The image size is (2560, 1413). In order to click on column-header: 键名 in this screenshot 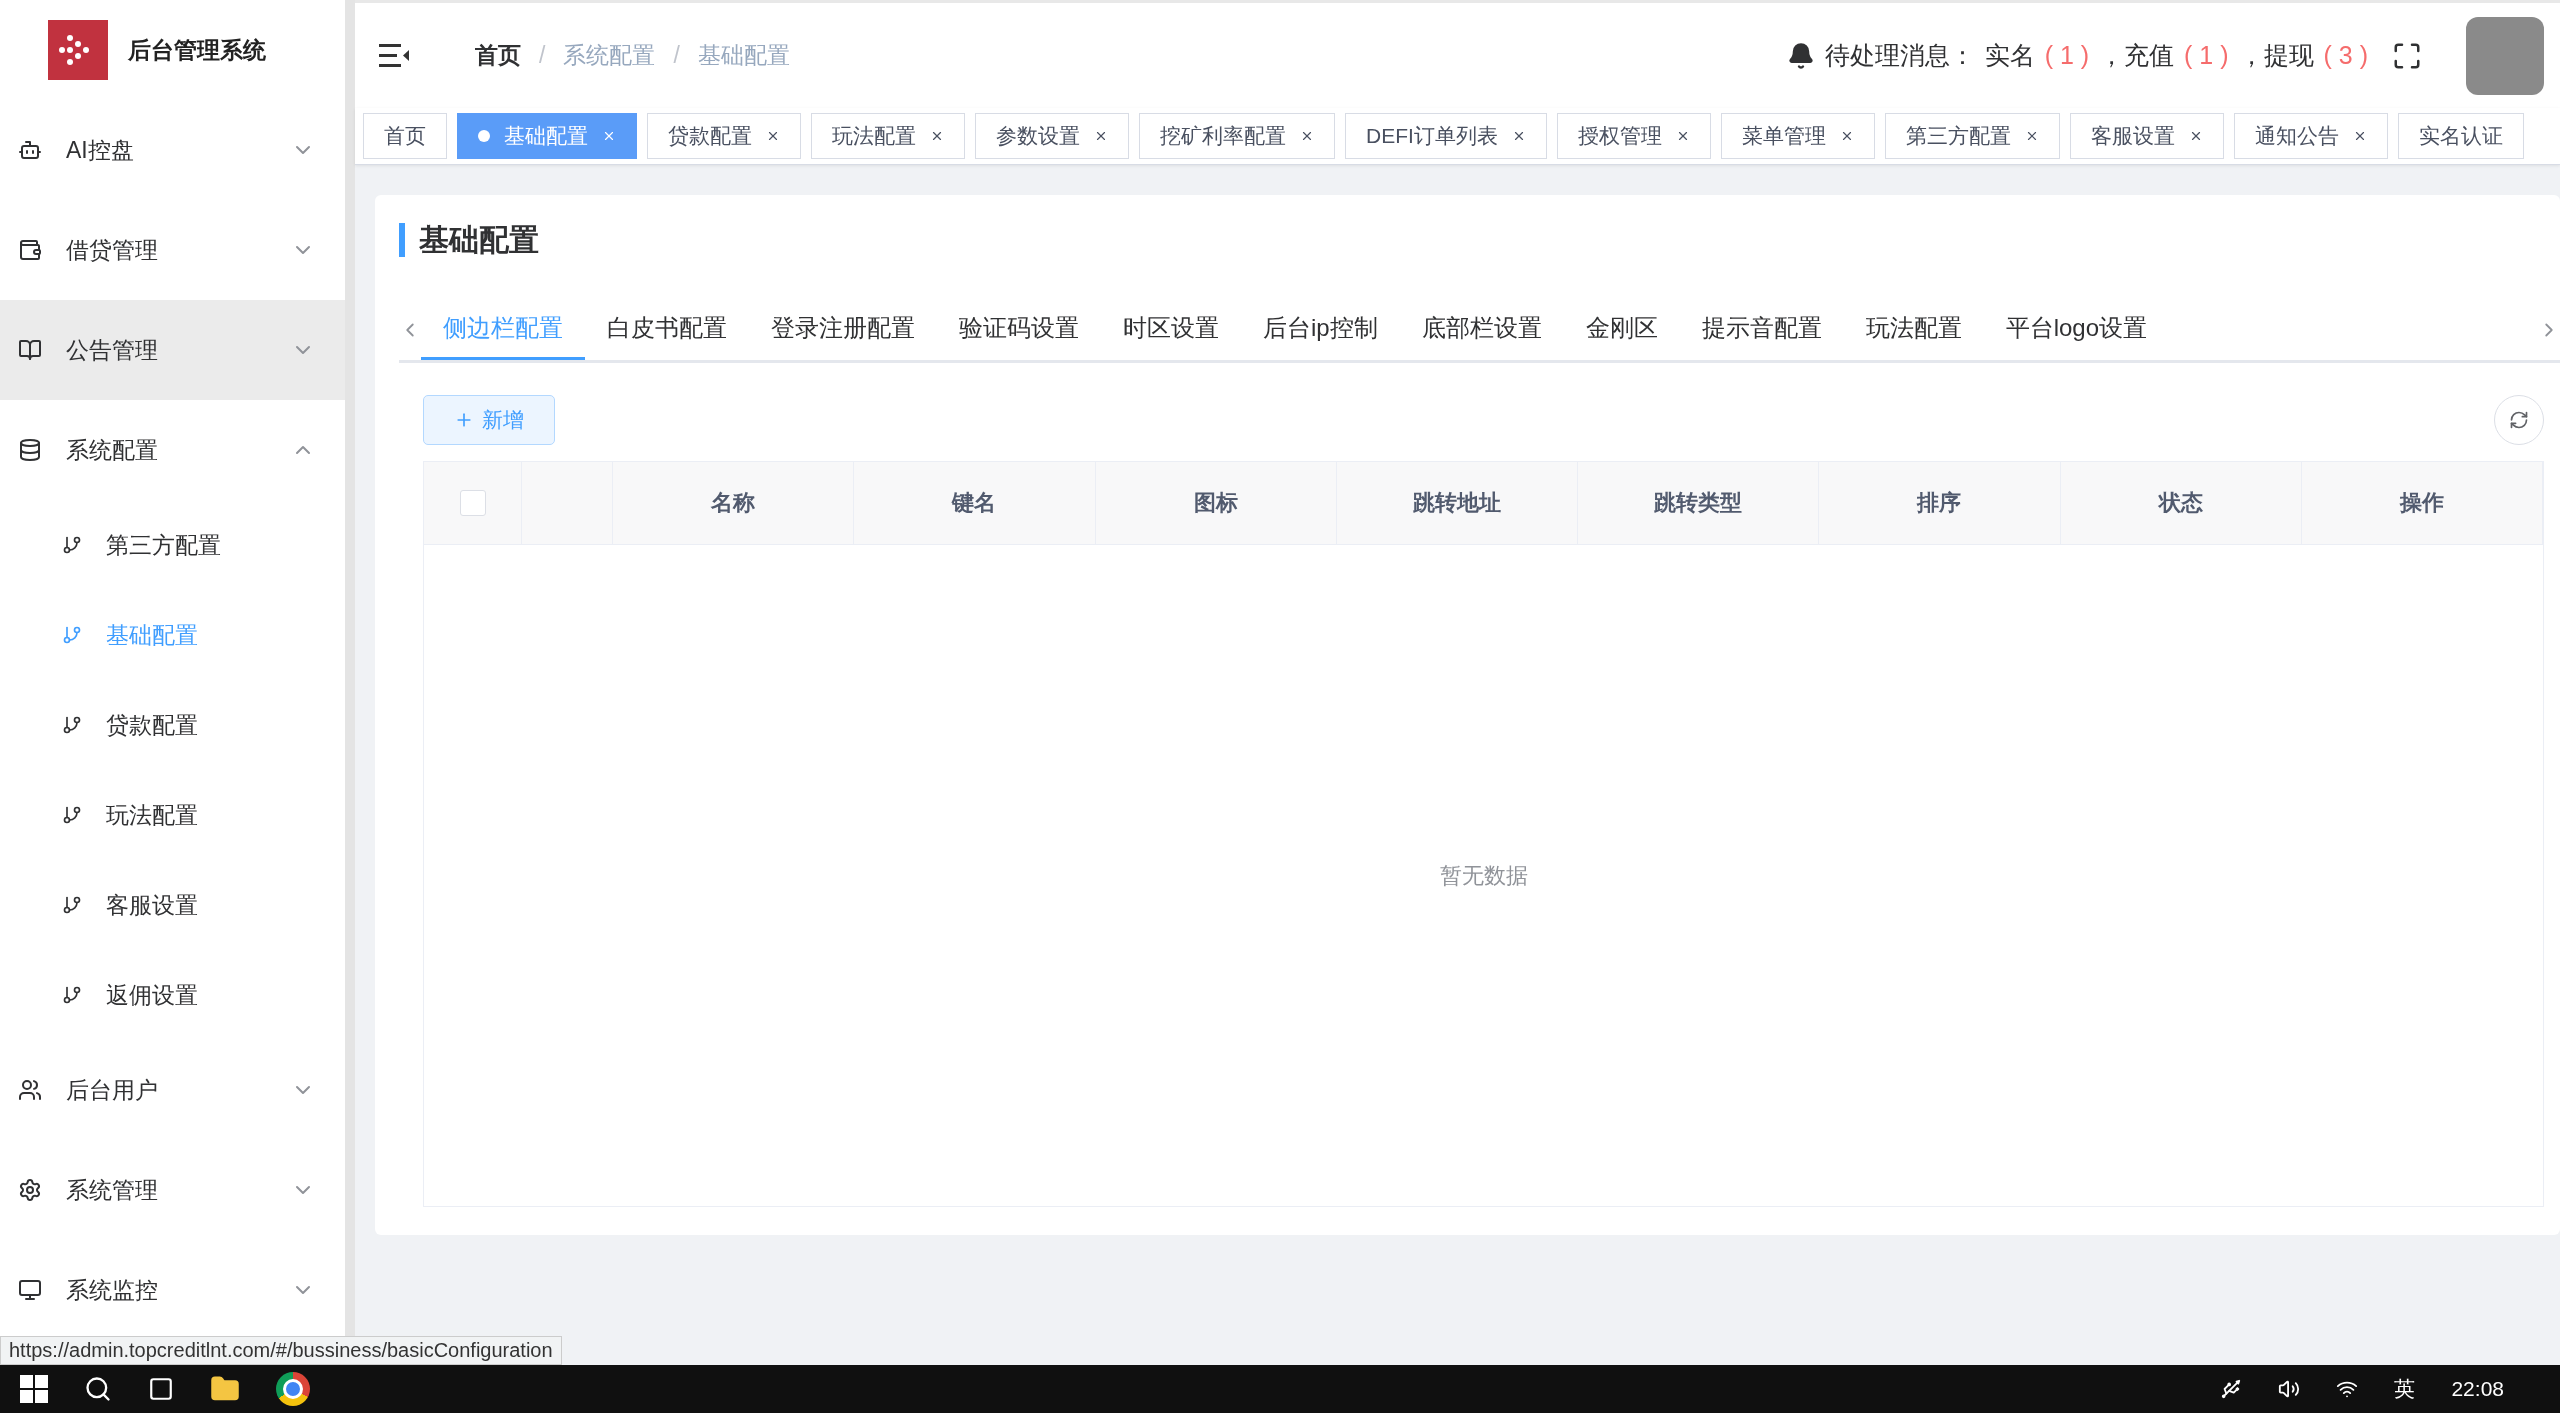, I will do `click(975, 503)`.